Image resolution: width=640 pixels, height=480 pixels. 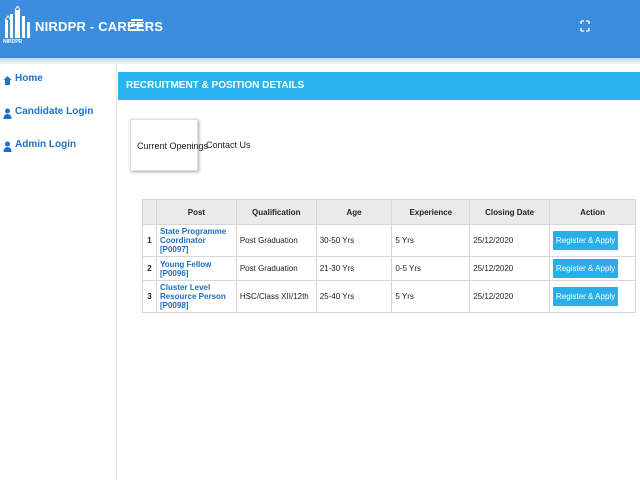 What do you see at coordinates (228, 145) in the screenshot?
I see `tab-contact-us: Contact Us` at bounding box center [228, 145].